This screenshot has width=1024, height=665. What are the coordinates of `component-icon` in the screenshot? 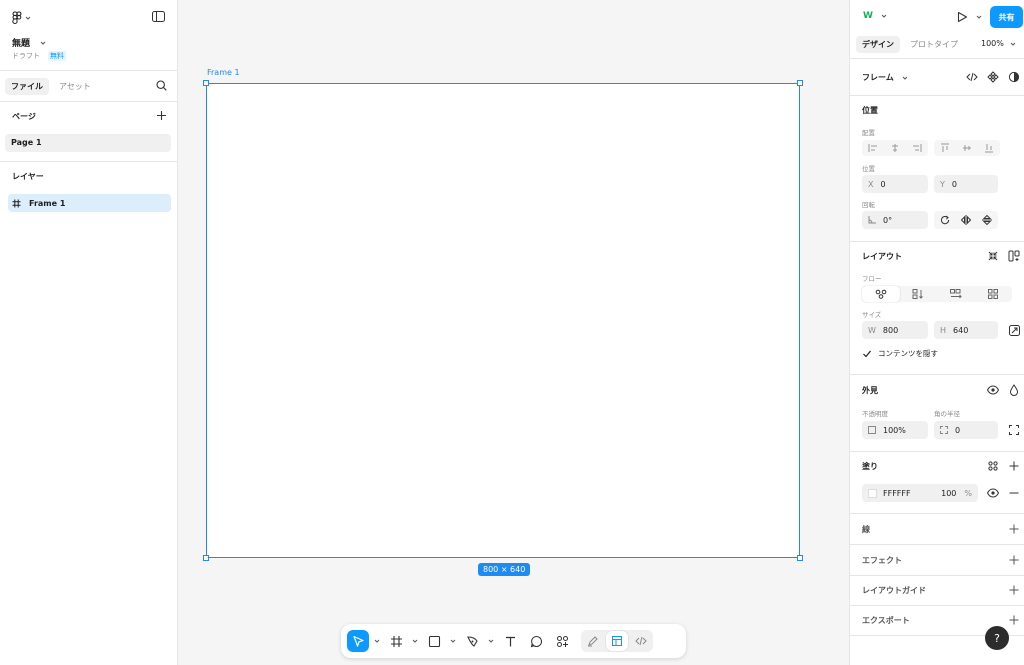 It's located at (993, 77).